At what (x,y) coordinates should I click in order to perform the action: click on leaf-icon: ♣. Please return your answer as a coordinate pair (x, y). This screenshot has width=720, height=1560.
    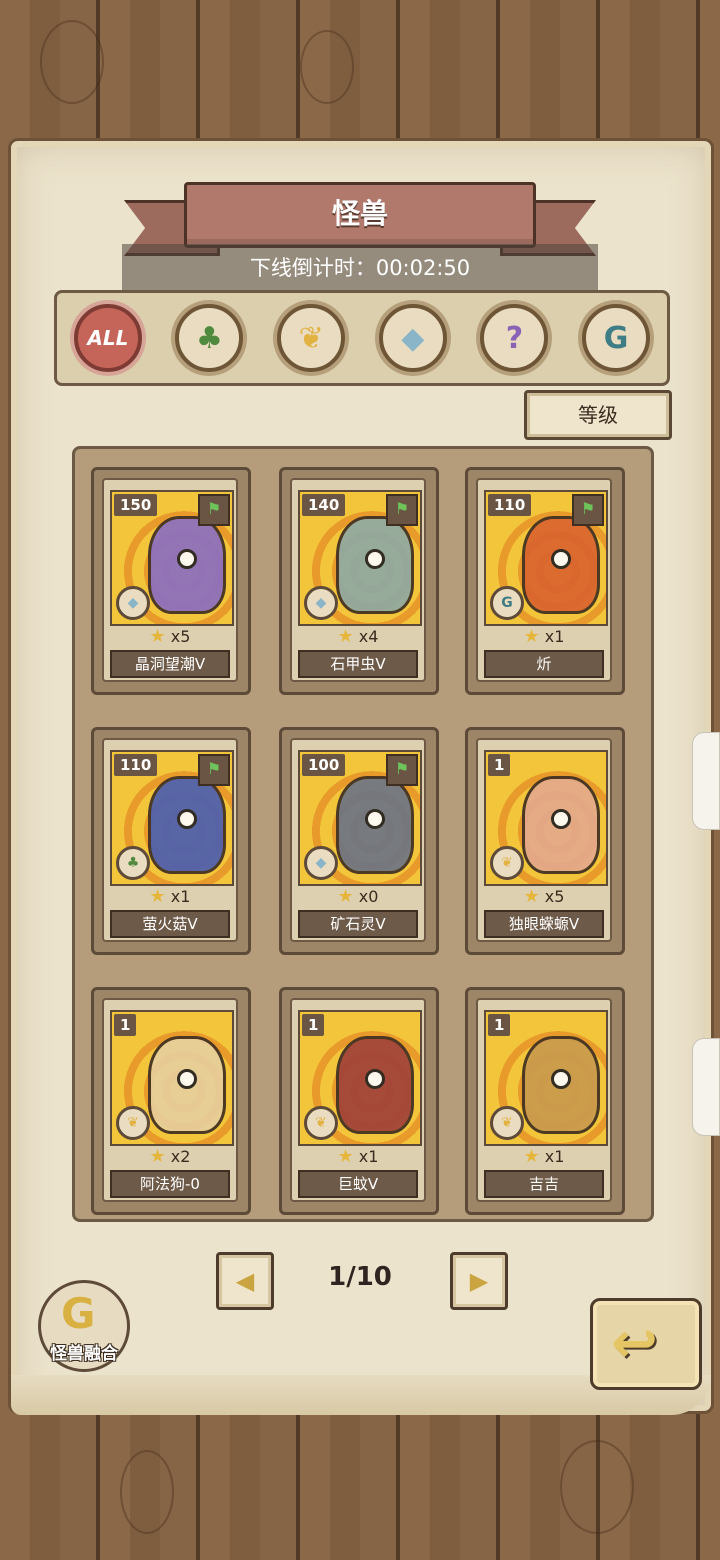
    Looking at the image, I should click on (133, 863).